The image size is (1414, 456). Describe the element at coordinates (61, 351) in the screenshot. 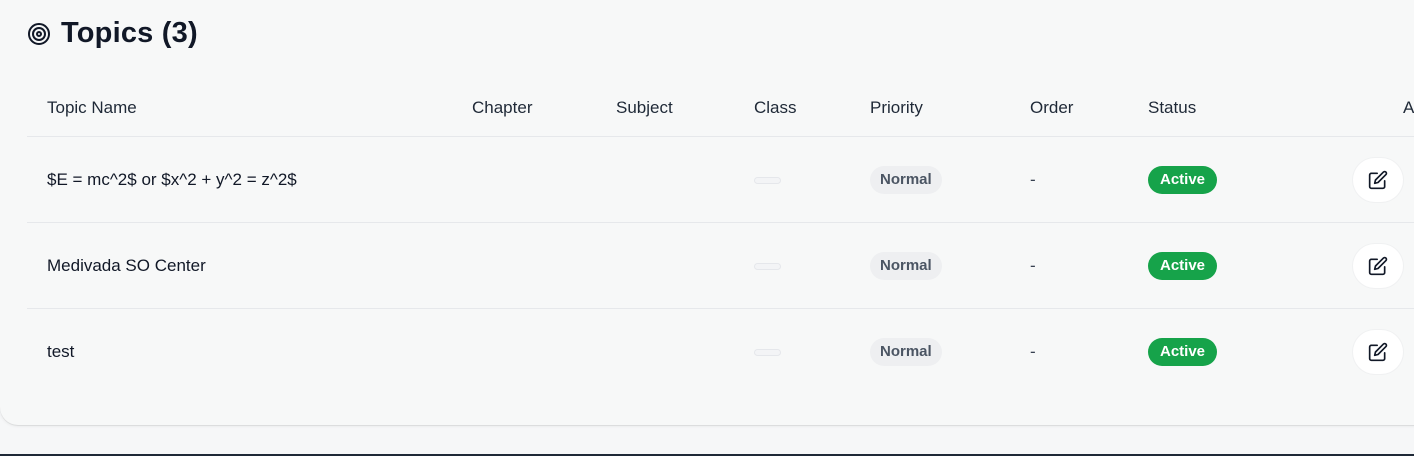

I see `topic-name-cell: test` at that location.